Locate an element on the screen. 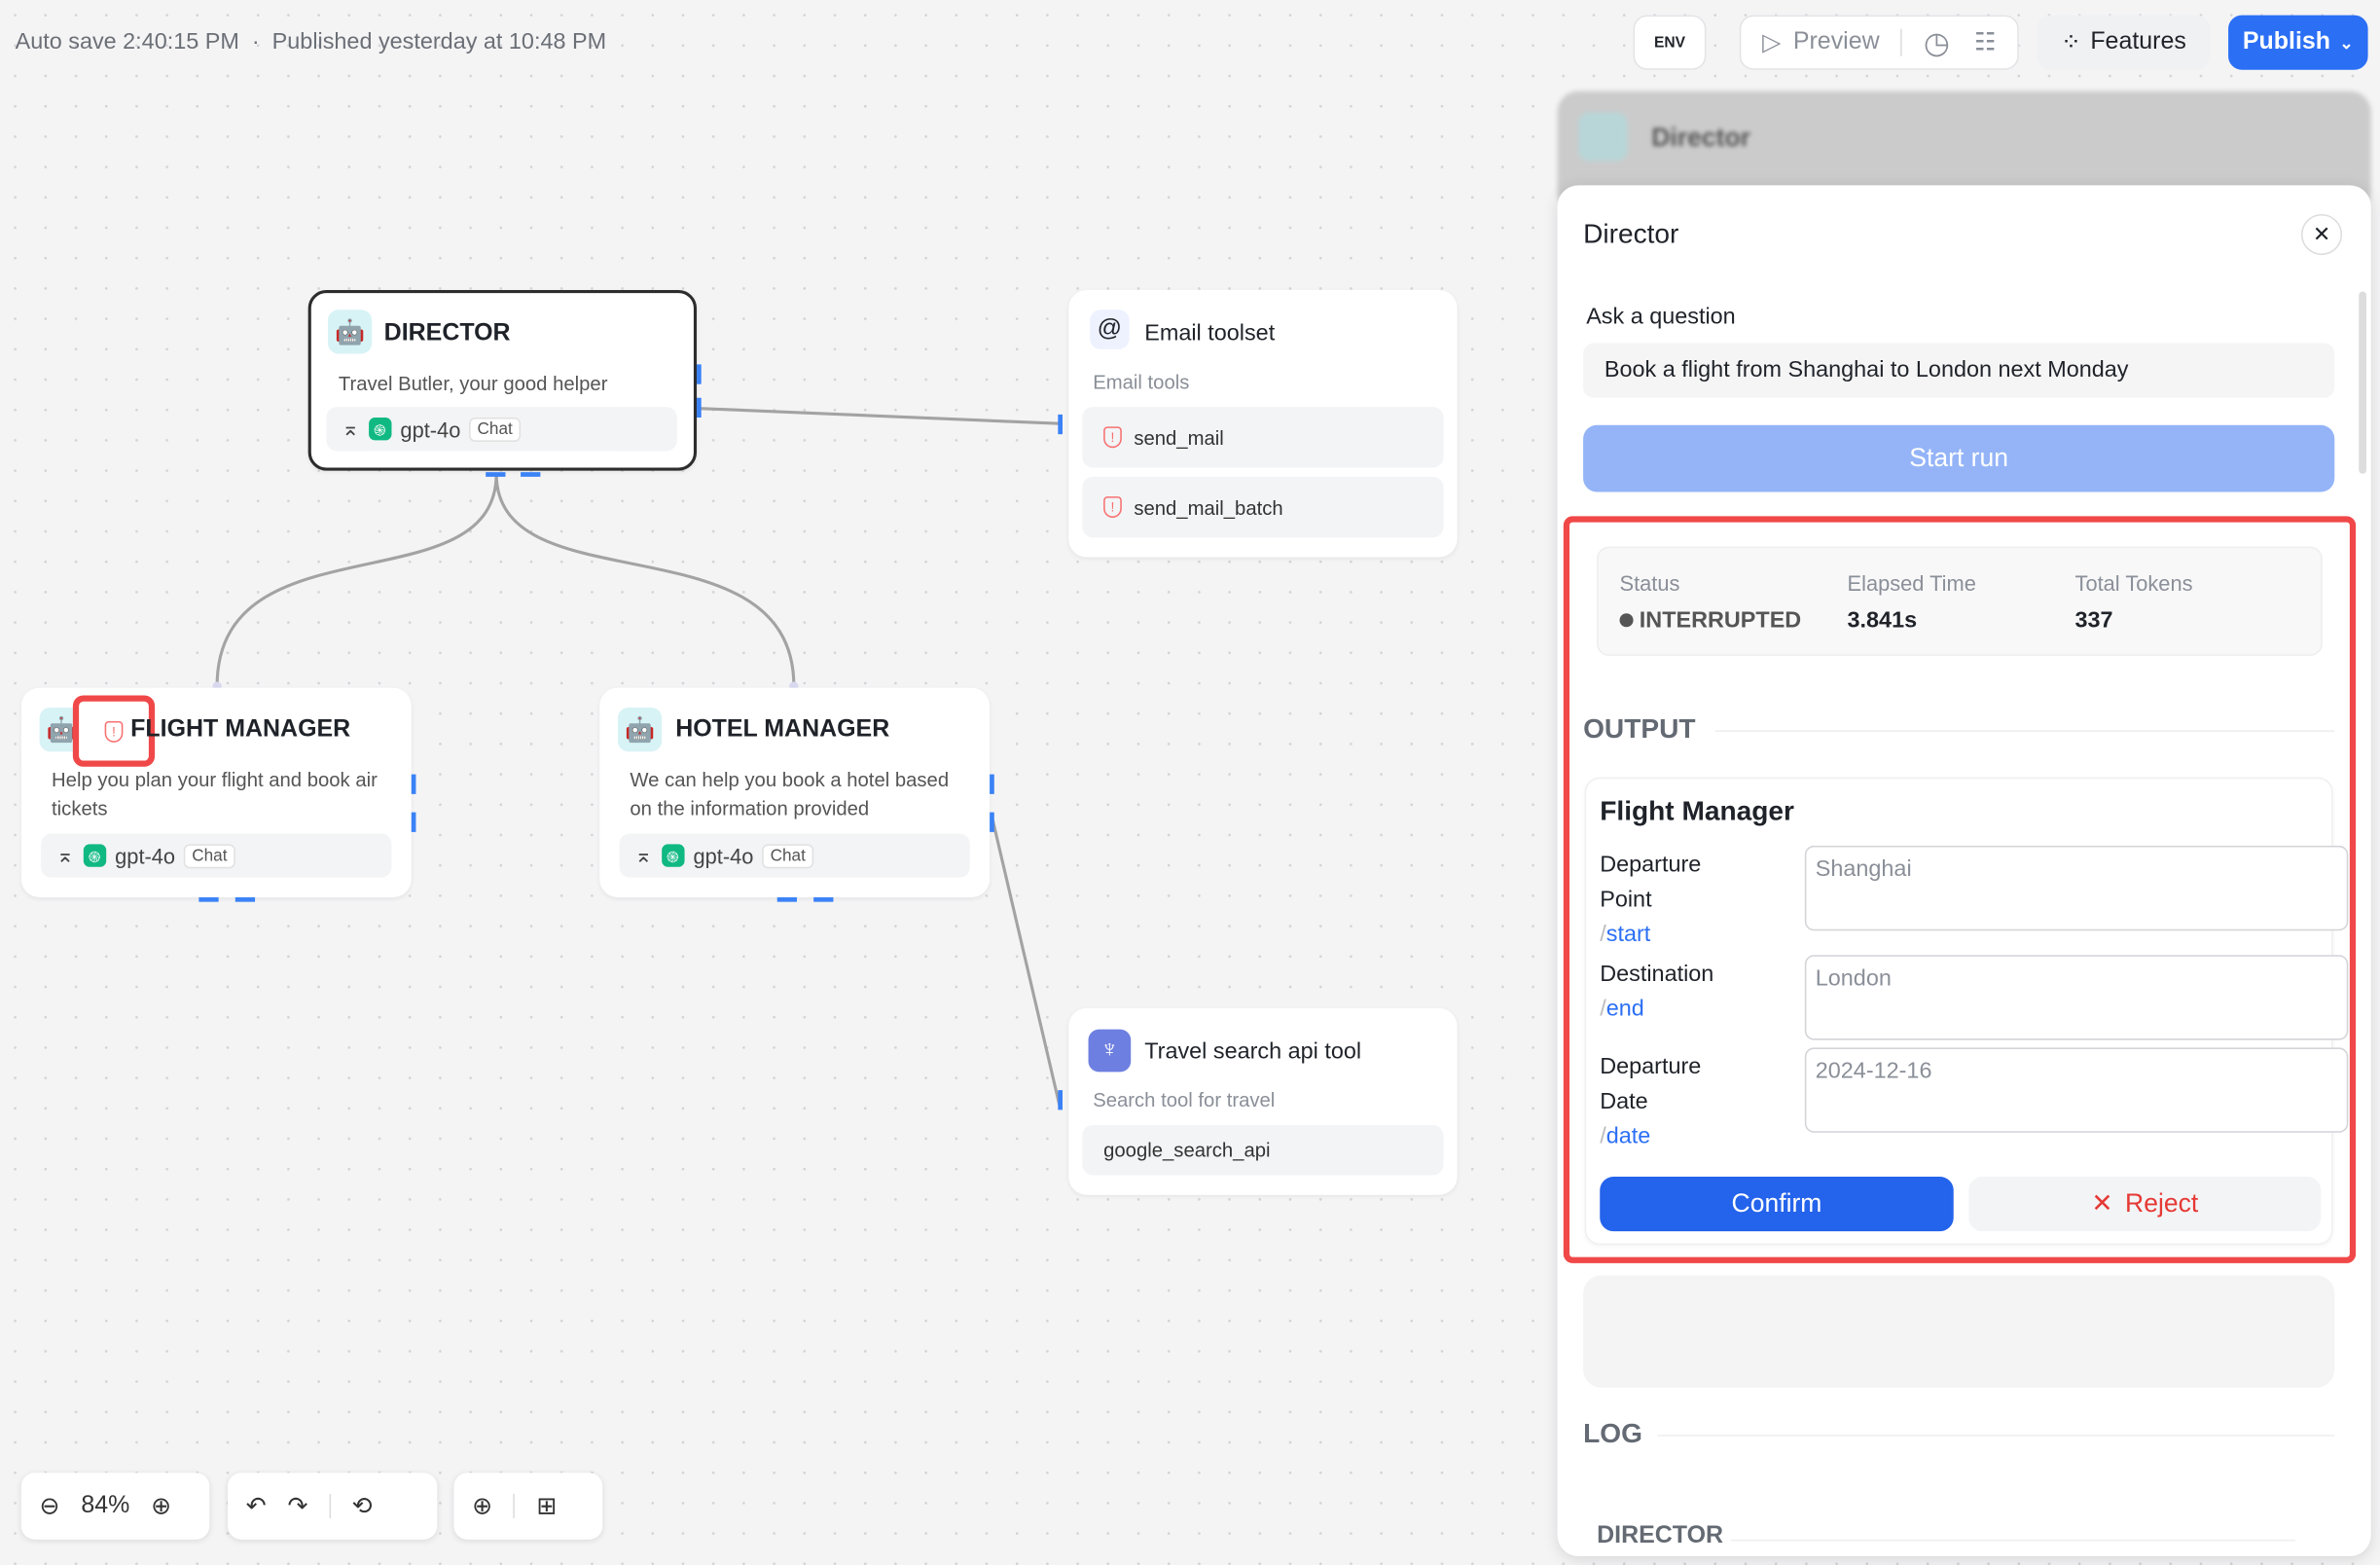  chevron-down-icon: ⌄ is located at coordinates (2346, 43).